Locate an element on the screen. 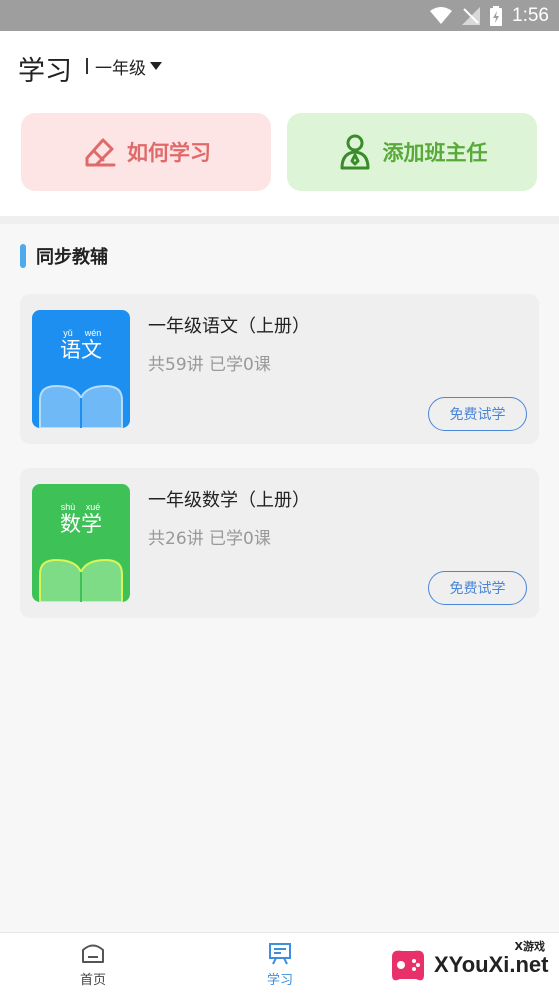 This screenshot has height=994, width=559. nav-study-label: 学习 is located at coordinates (279, 980).